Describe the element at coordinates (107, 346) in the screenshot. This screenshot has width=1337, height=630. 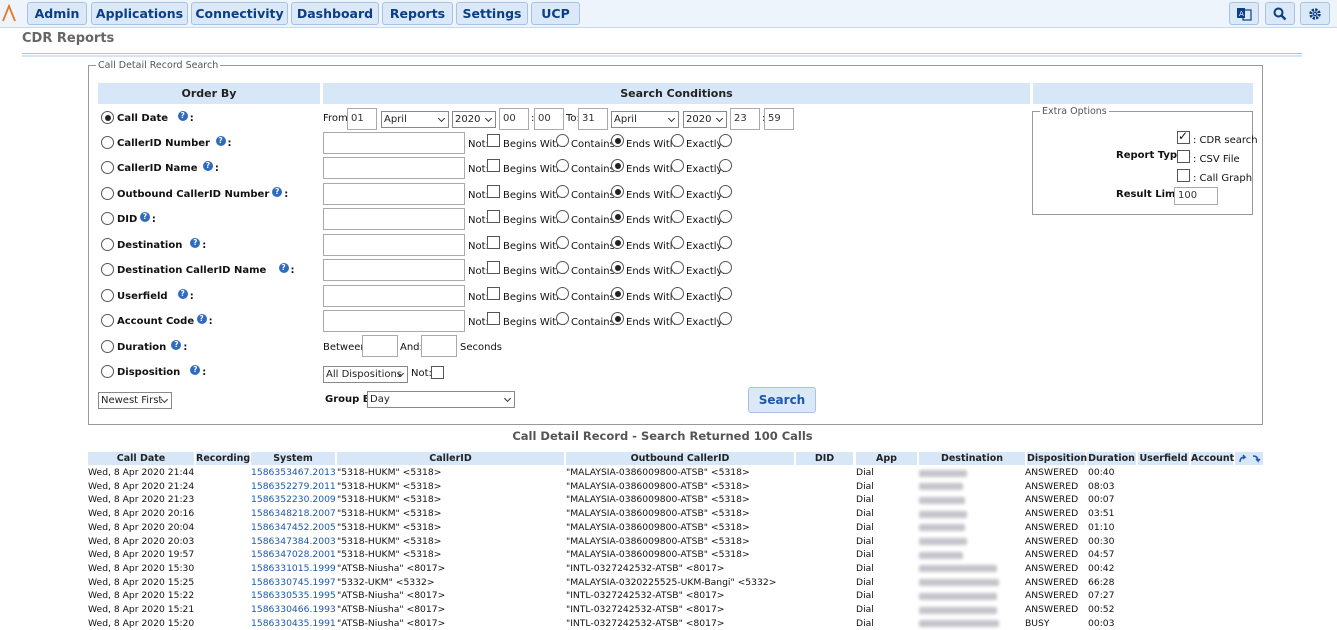
I see `order-by-duration-radio` at that location.